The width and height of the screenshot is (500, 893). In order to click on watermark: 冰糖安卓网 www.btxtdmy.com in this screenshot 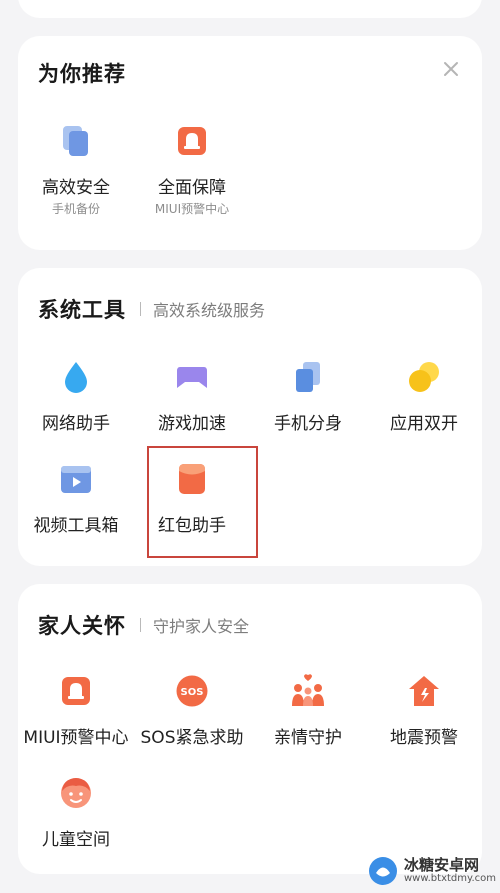, I will do `click(432, 871)`.